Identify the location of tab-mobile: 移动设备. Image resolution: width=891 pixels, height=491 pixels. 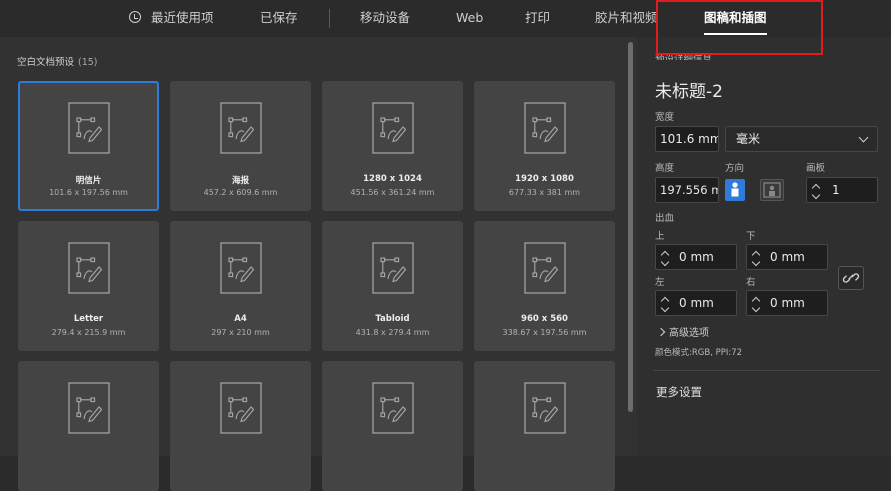
(385, 18).